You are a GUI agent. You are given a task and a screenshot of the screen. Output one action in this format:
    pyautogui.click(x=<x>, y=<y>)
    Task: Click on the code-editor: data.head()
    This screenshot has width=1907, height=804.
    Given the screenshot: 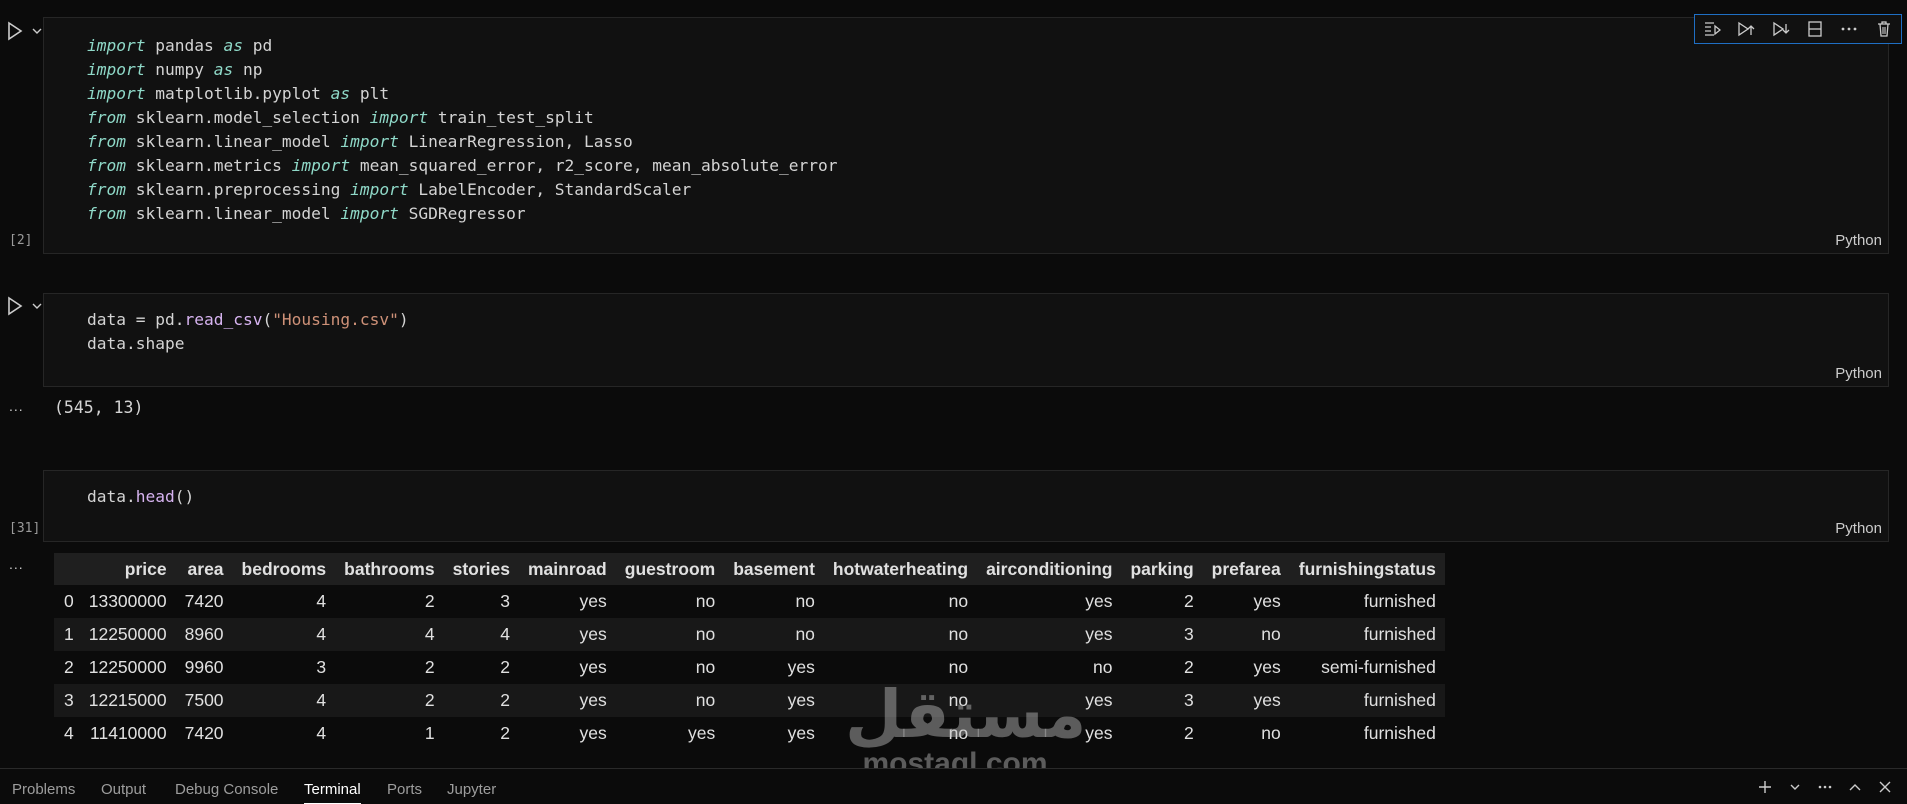 What is the action you would take?
    pyautogui.click(x=140, y=497)
    